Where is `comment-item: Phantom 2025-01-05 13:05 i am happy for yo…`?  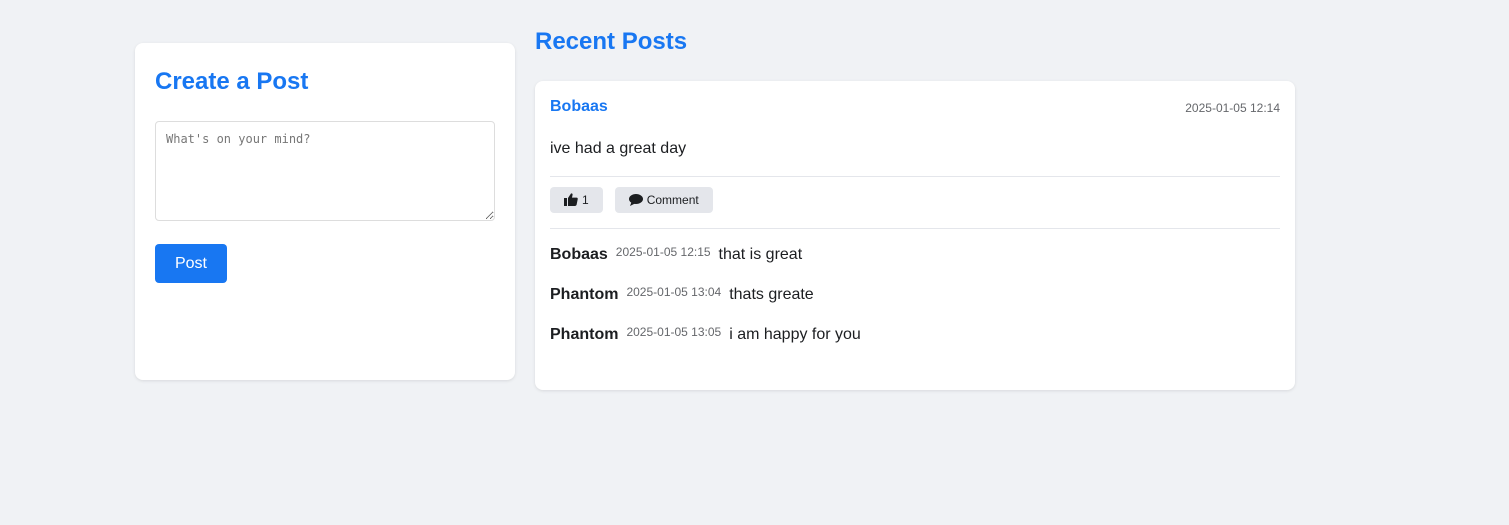
comment-item: Phantom 2025-01-05 13:05 i am happy for yo… is located at coordinates (915, 345).